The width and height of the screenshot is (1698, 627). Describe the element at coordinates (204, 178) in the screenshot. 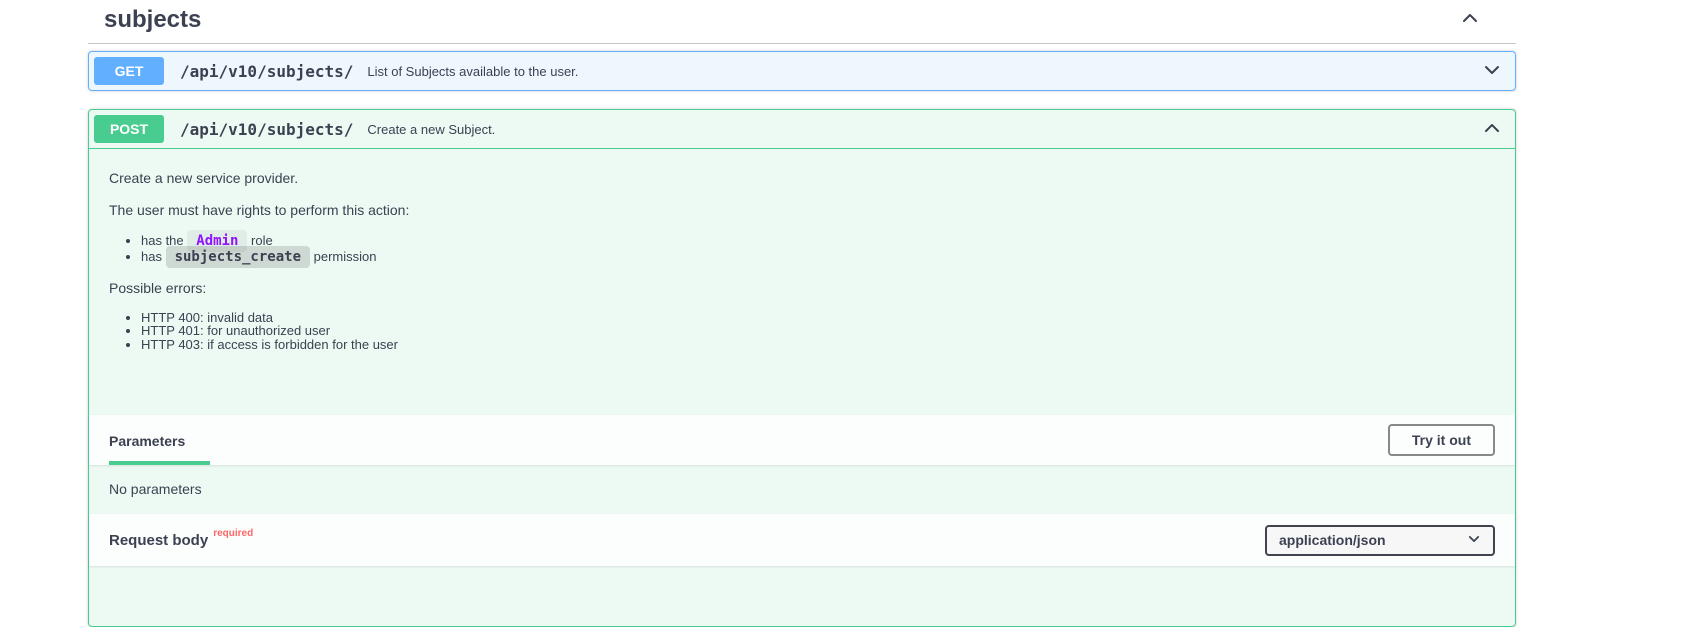

I see `description-intro: Create a new service provider.` at that location.